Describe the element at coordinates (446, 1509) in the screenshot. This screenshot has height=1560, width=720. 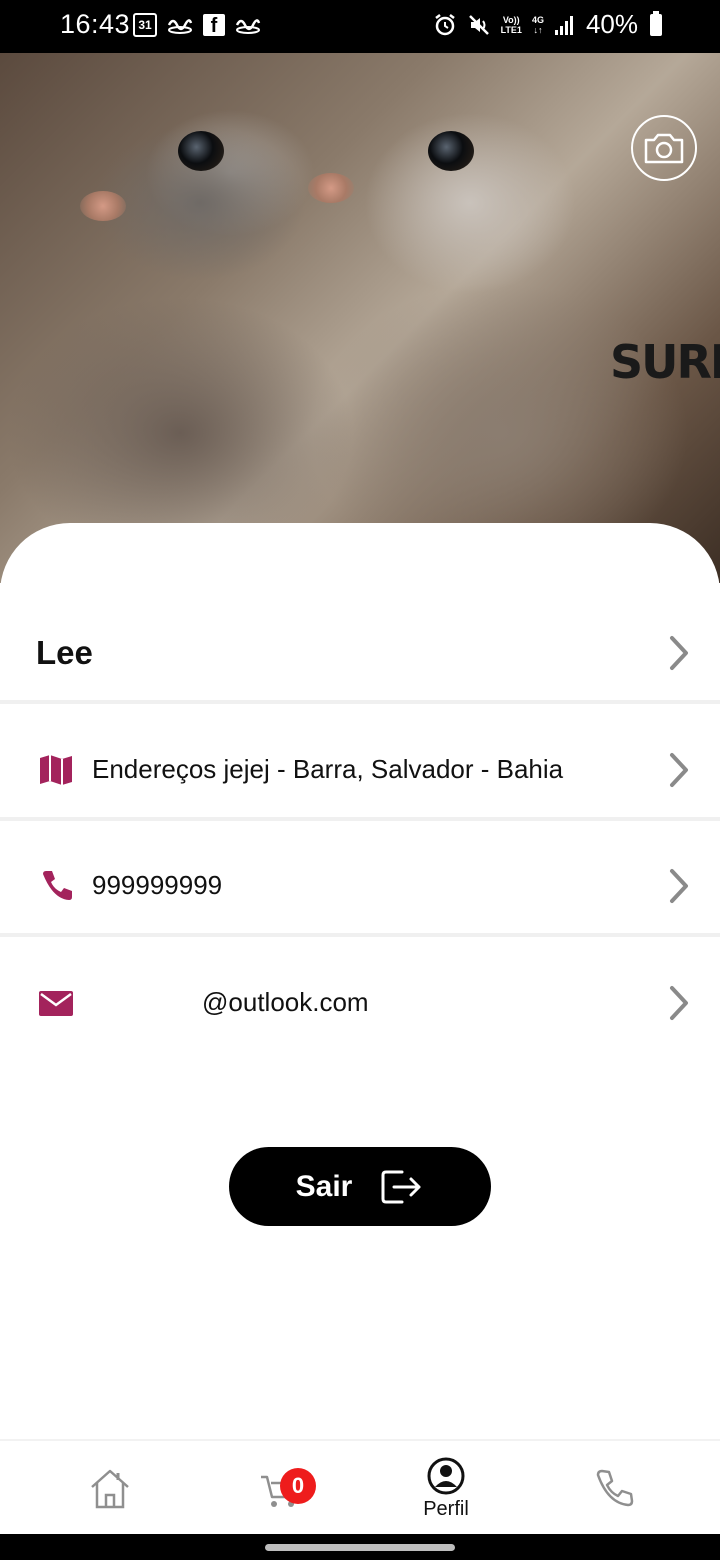
I see `nav-profile-label: Perfil` at that location.